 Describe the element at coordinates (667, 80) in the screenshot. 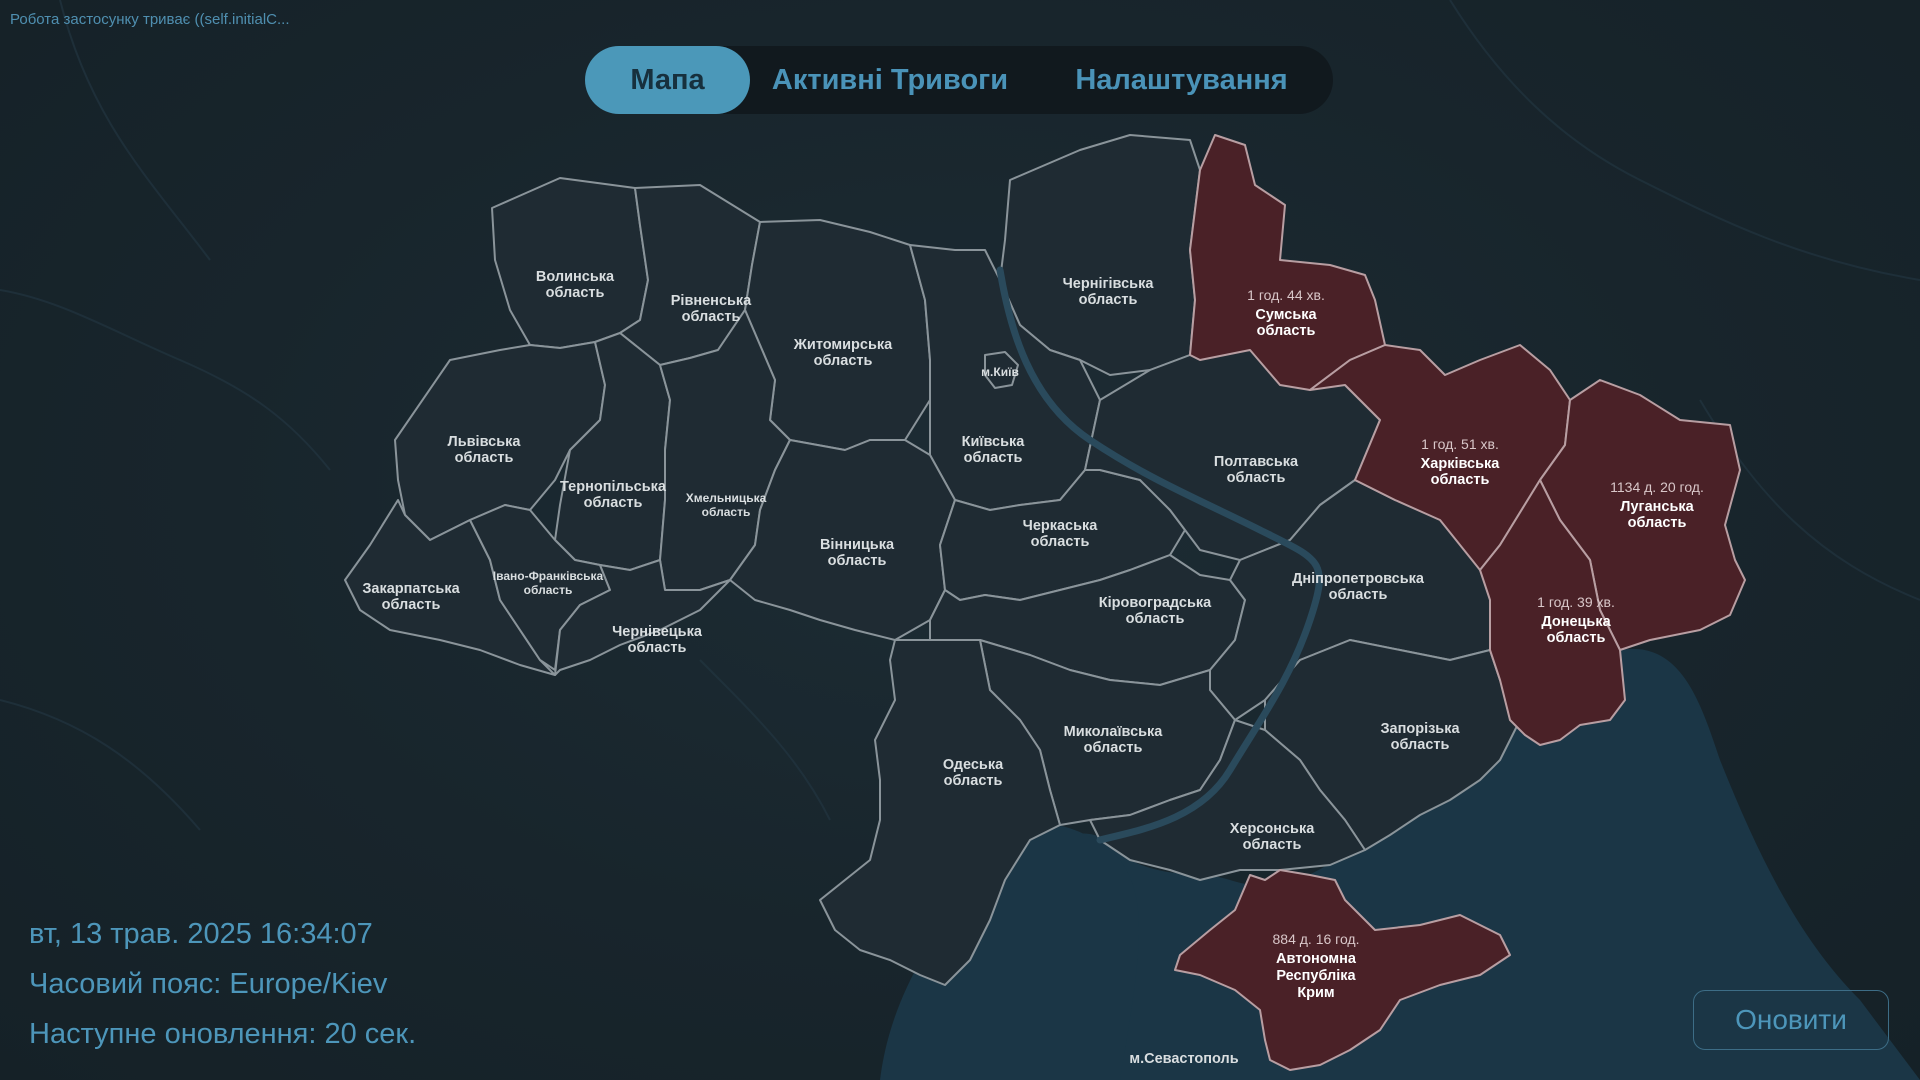

I see `tab-map: Мапа` at that location.